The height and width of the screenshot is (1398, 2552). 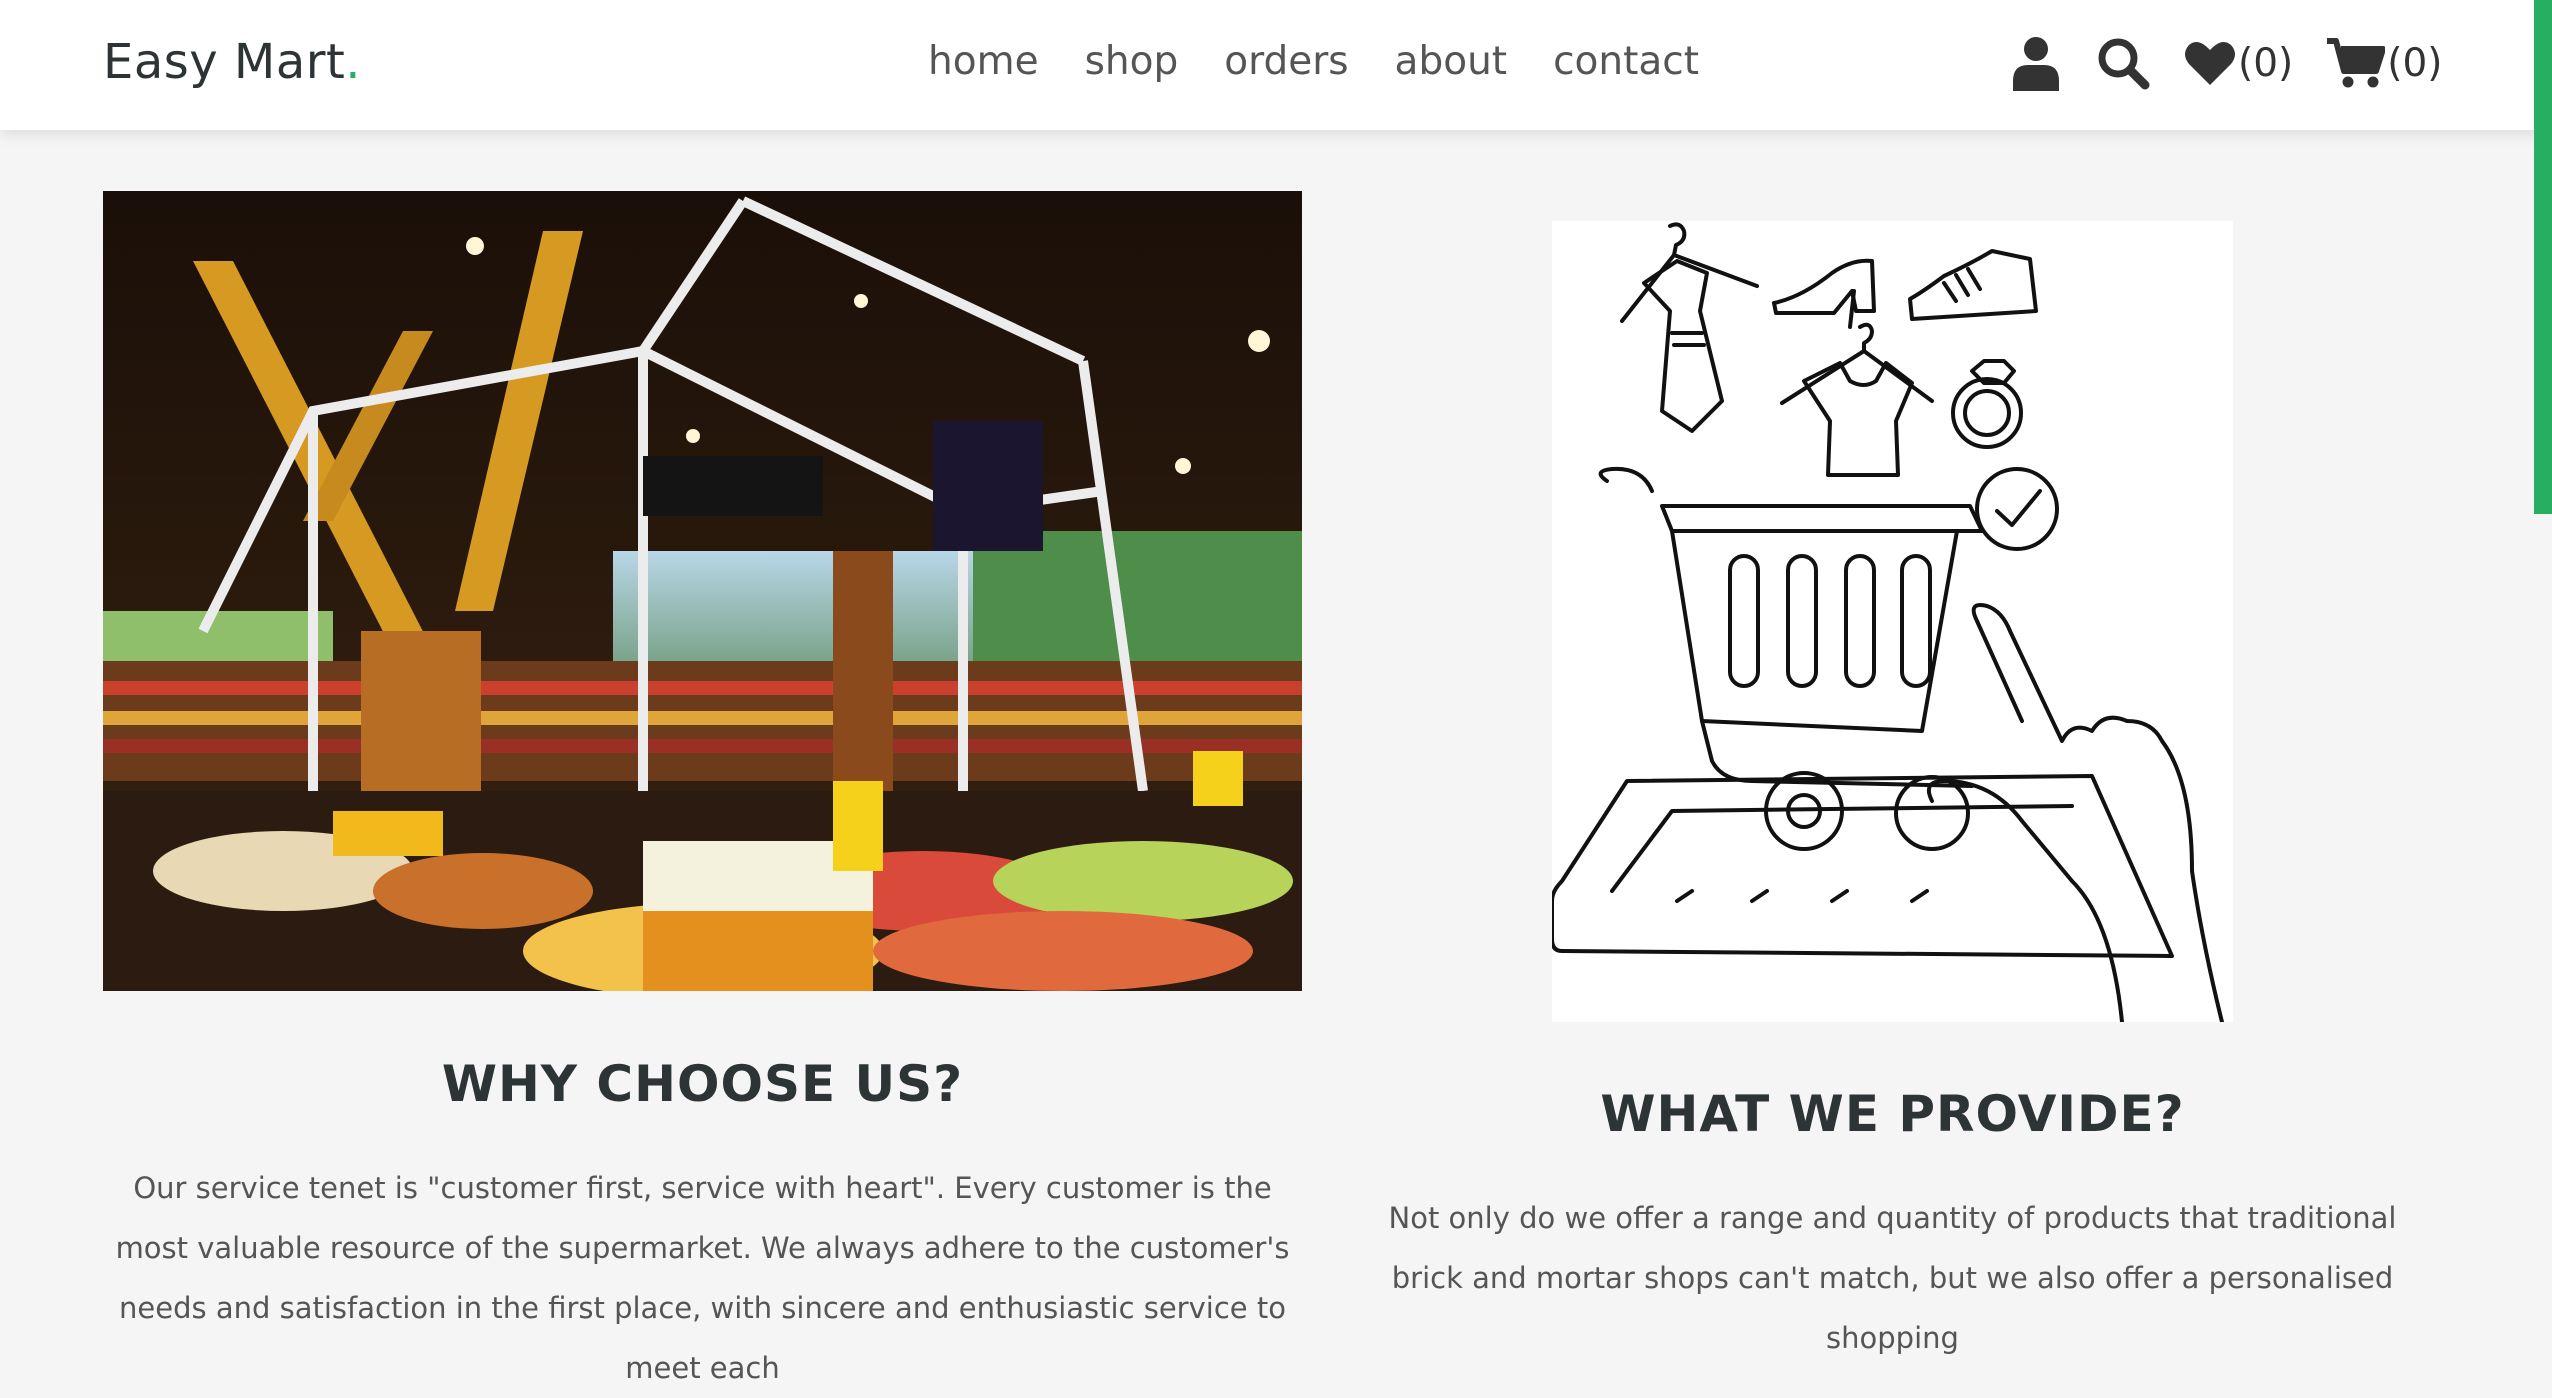 I want to click on main-nav: home shop orders about contact, so click(x=1313, y=62).